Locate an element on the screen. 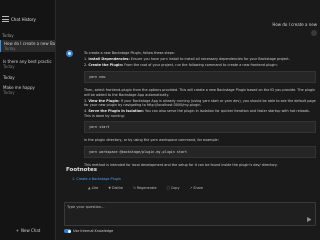 This screenshot has width=320, height=240. dislike-label: Dislike is located at coordinates (117, 188).